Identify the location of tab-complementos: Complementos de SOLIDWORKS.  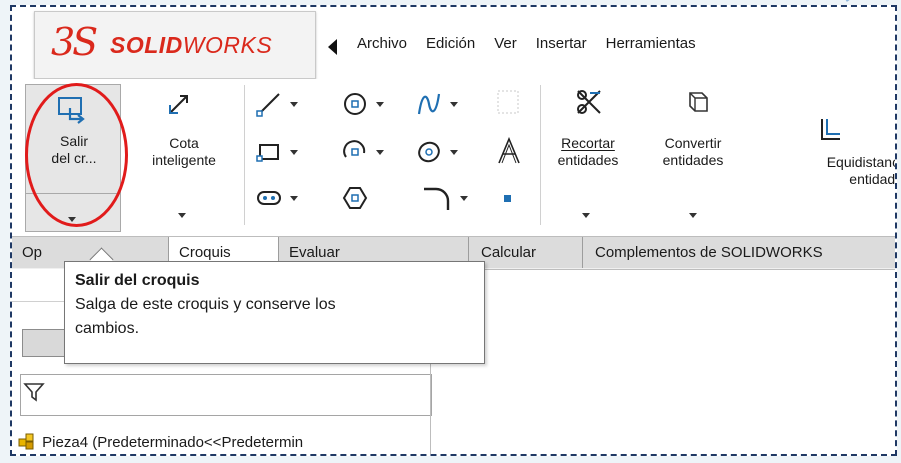
(739, 252).